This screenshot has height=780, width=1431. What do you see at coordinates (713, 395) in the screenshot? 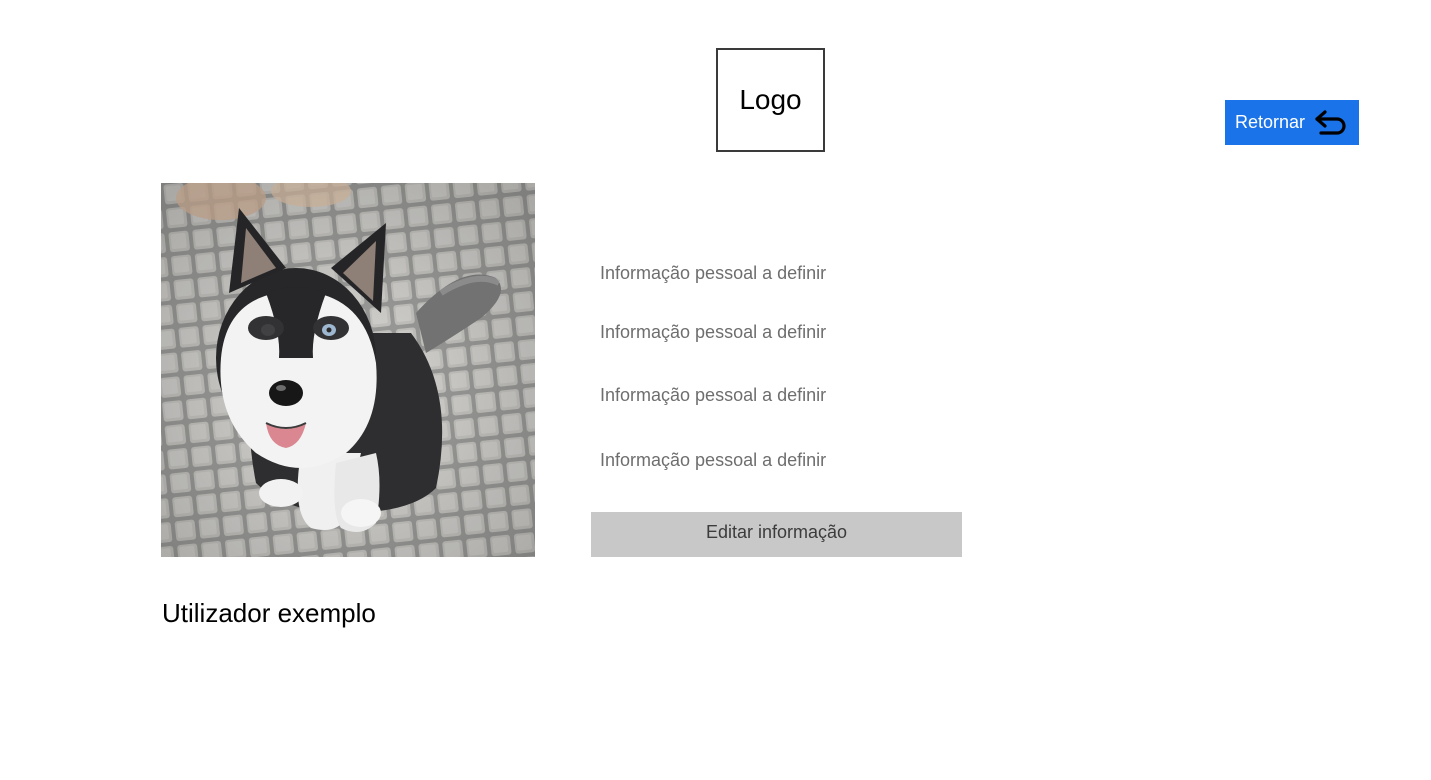
I see `info-line-3: Informação pessoal a definir` at bounding box center [713, 395].